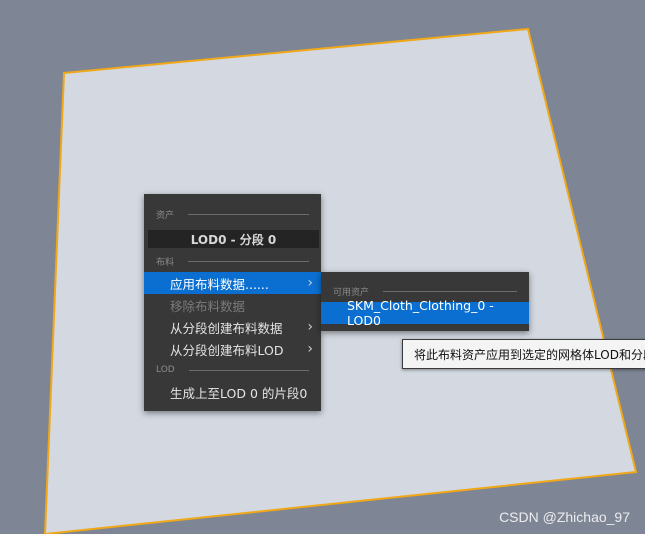 Image resolution: width=645 pixels, height=534 pixels. Describe the element at coordinates (529, 354) in the screenshot. I see `tooltip-text: 将此布料资产应用到选定的网格体LOD和分段` at that location.